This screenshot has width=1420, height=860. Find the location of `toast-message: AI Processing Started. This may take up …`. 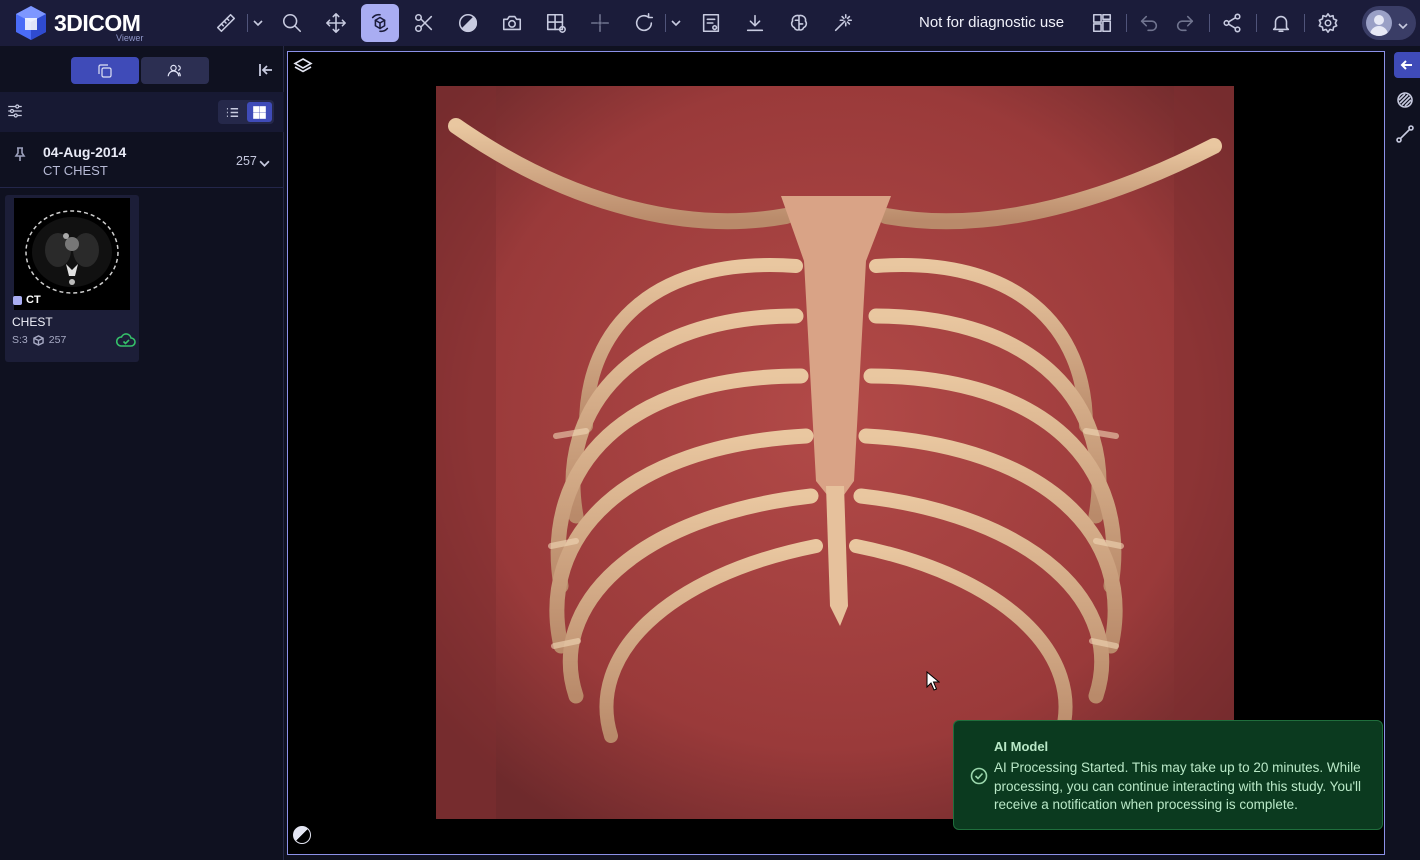

toast-message: AI Processing Started. This may take up … is located at coordinates (1178, 786).